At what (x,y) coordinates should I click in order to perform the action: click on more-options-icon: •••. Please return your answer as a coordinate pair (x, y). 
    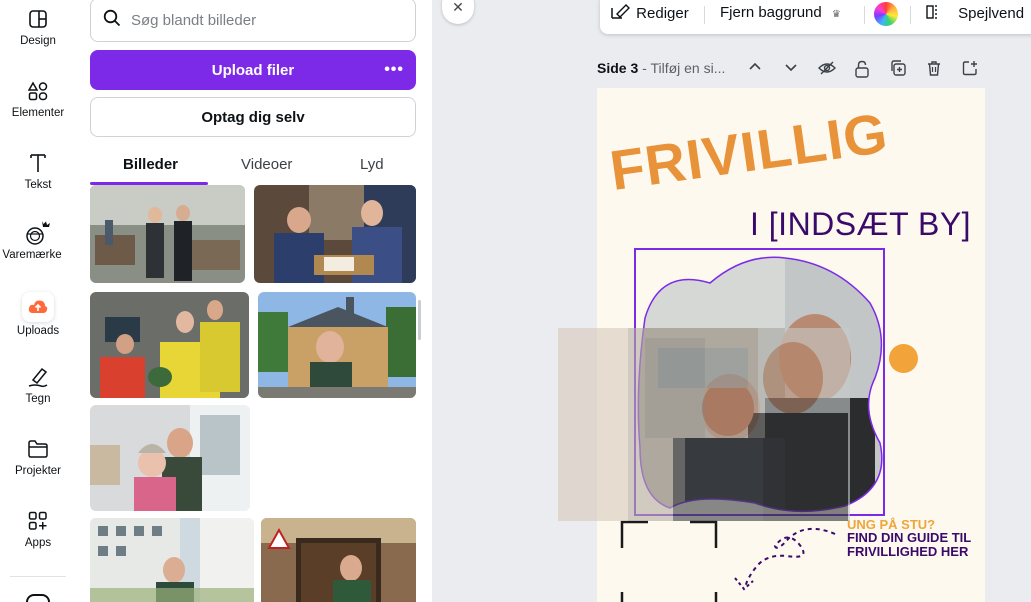
    Looking at the image, I should click on (394, 70).